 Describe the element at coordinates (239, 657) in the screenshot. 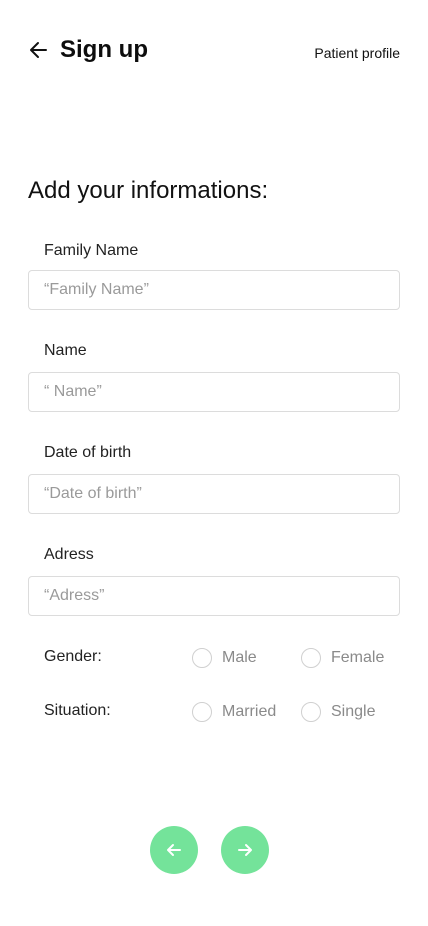

I see `radio-label-male: Male` at that location.